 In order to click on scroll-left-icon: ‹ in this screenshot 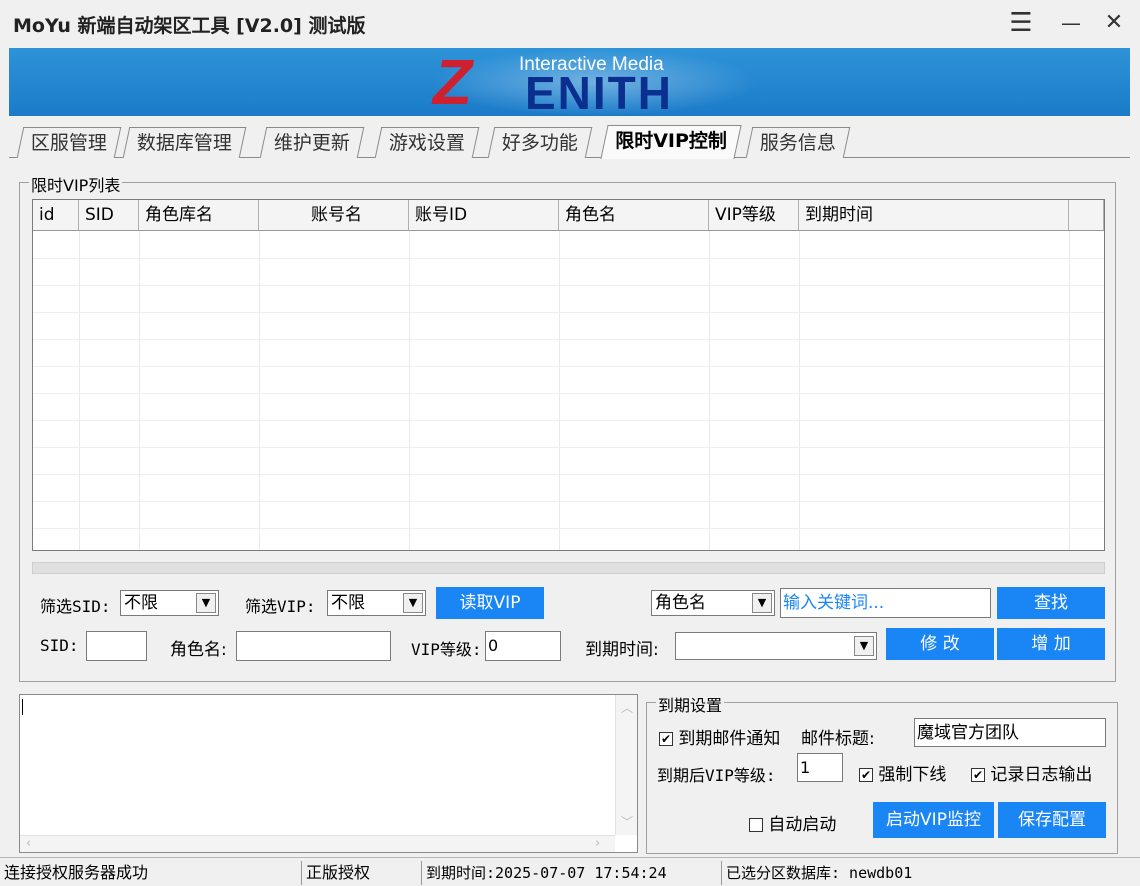, I will do `click(28, 843)`.